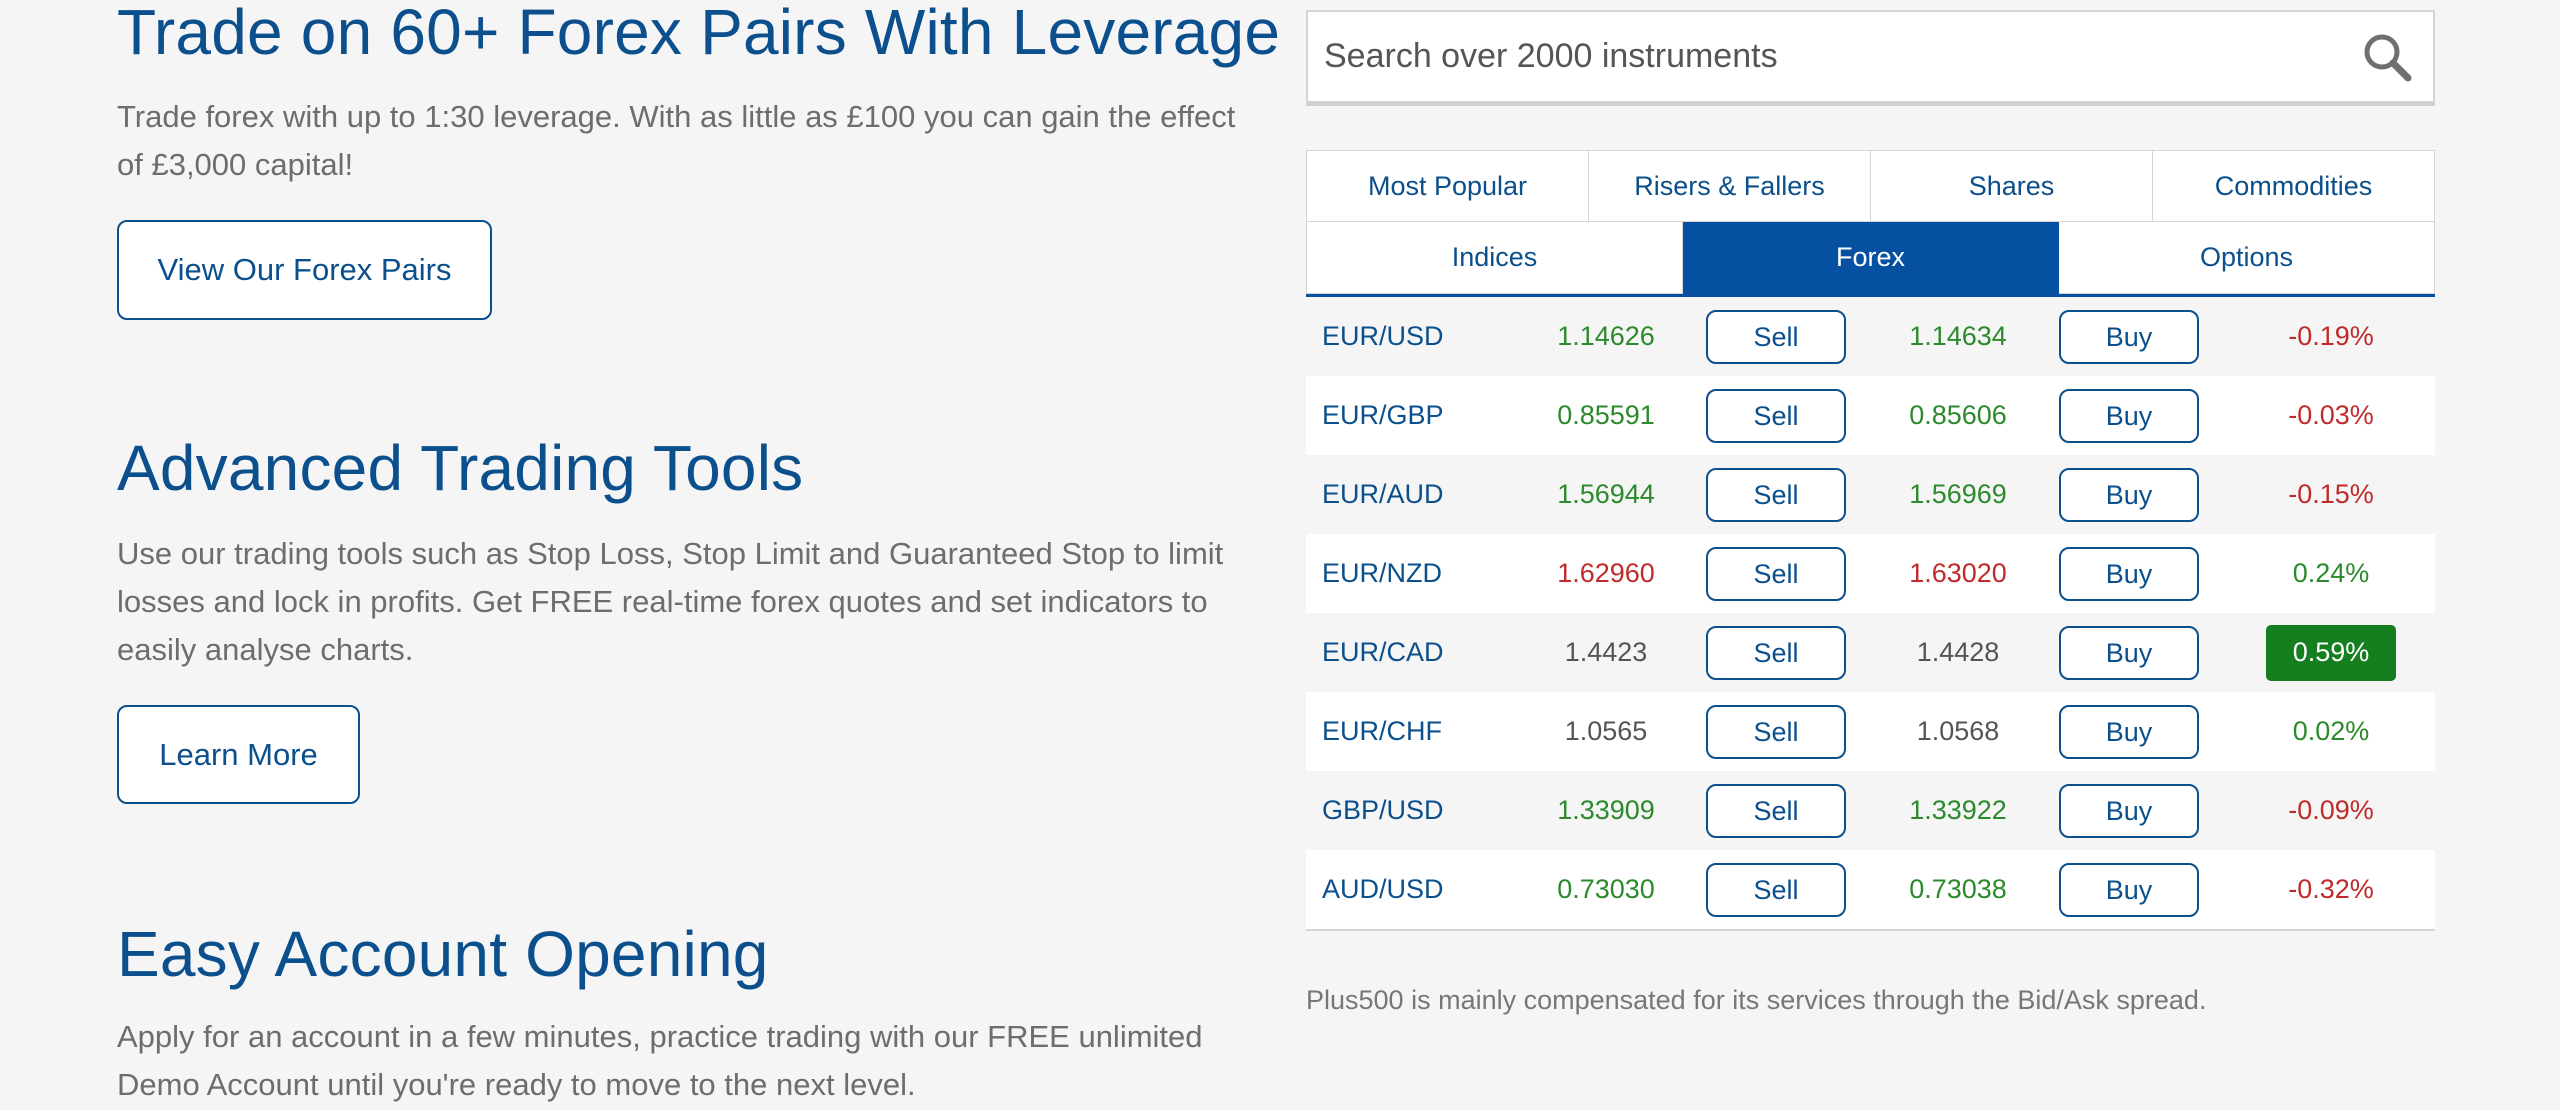 This screenshot has height=1110, width=2560. I want to click on instrument-name: EUR/GBP, so click(1383, 415).